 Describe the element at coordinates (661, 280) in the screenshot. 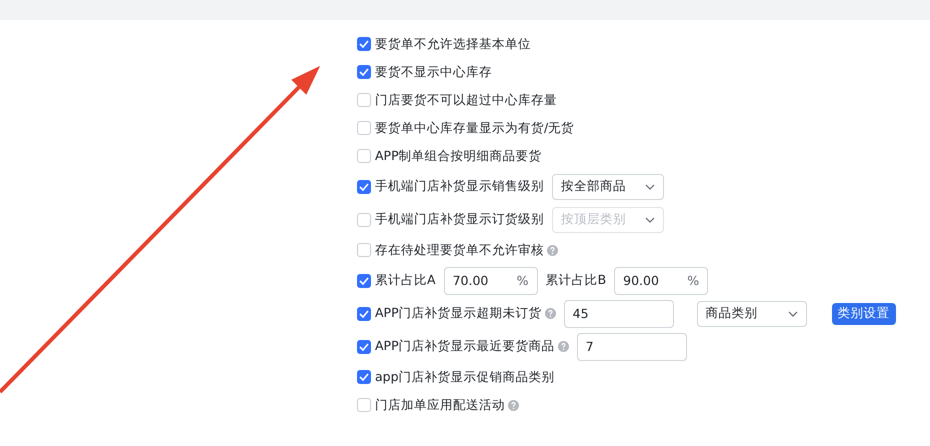

I see `input-field: 90.00 %` at that location.